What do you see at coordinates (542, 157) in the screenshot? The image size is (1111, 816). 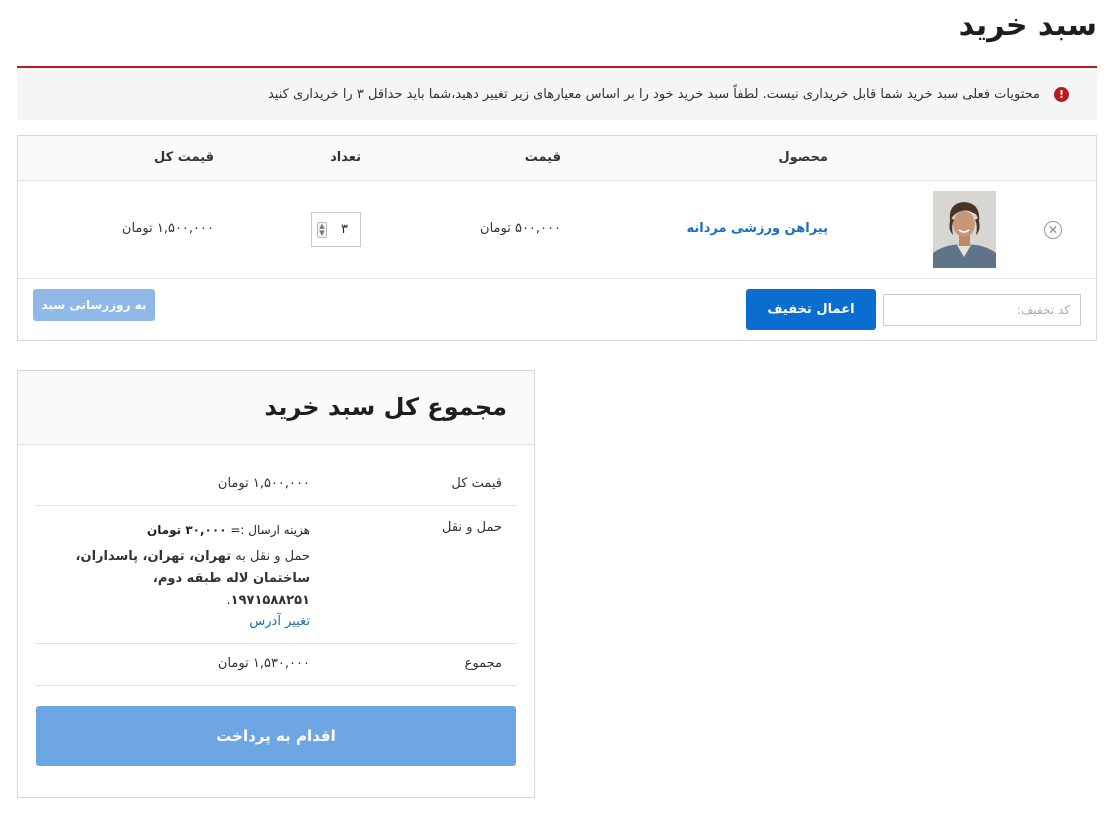 I see `header-price: قیمت` at bounding box center [542, 157].